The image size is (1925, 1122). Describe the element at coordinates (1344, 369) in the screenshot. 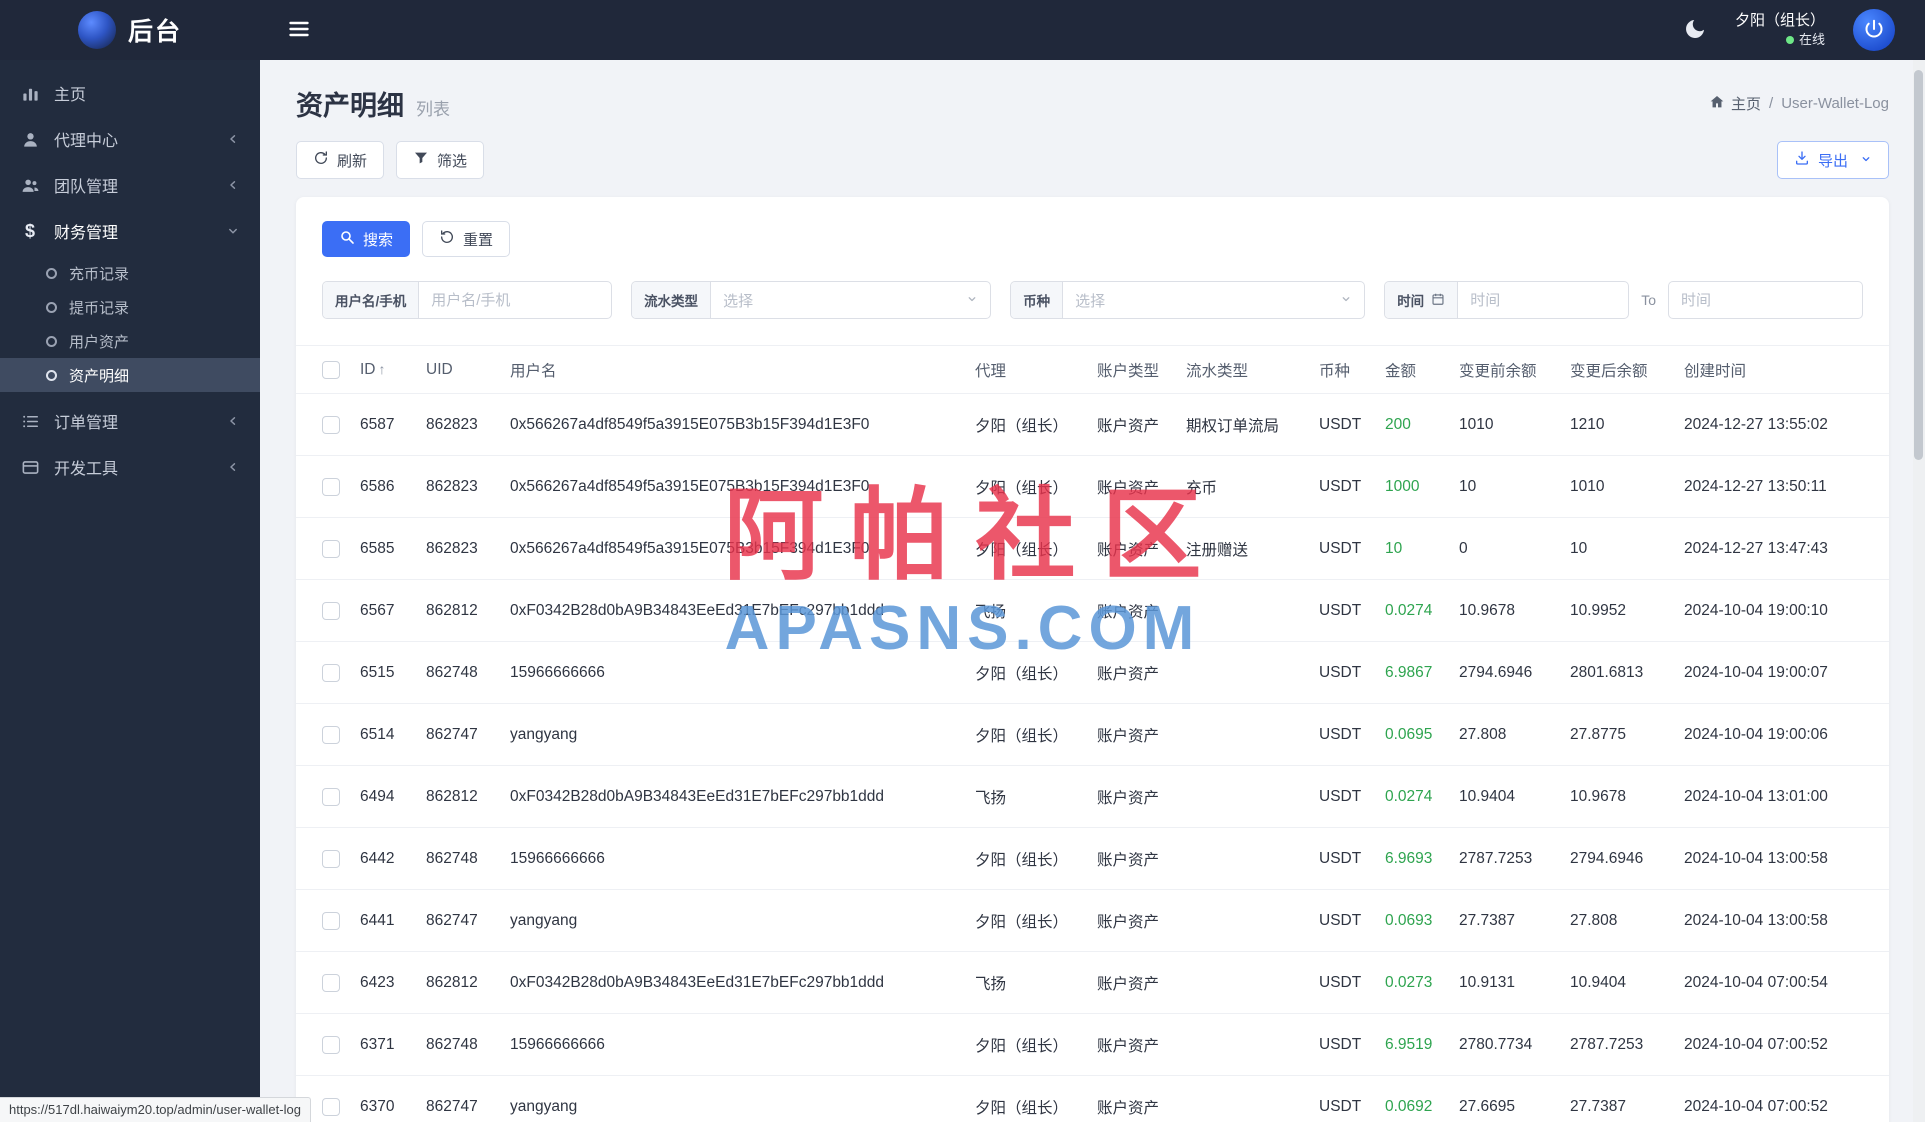

I see `column-header-currency: 币种` at that location.